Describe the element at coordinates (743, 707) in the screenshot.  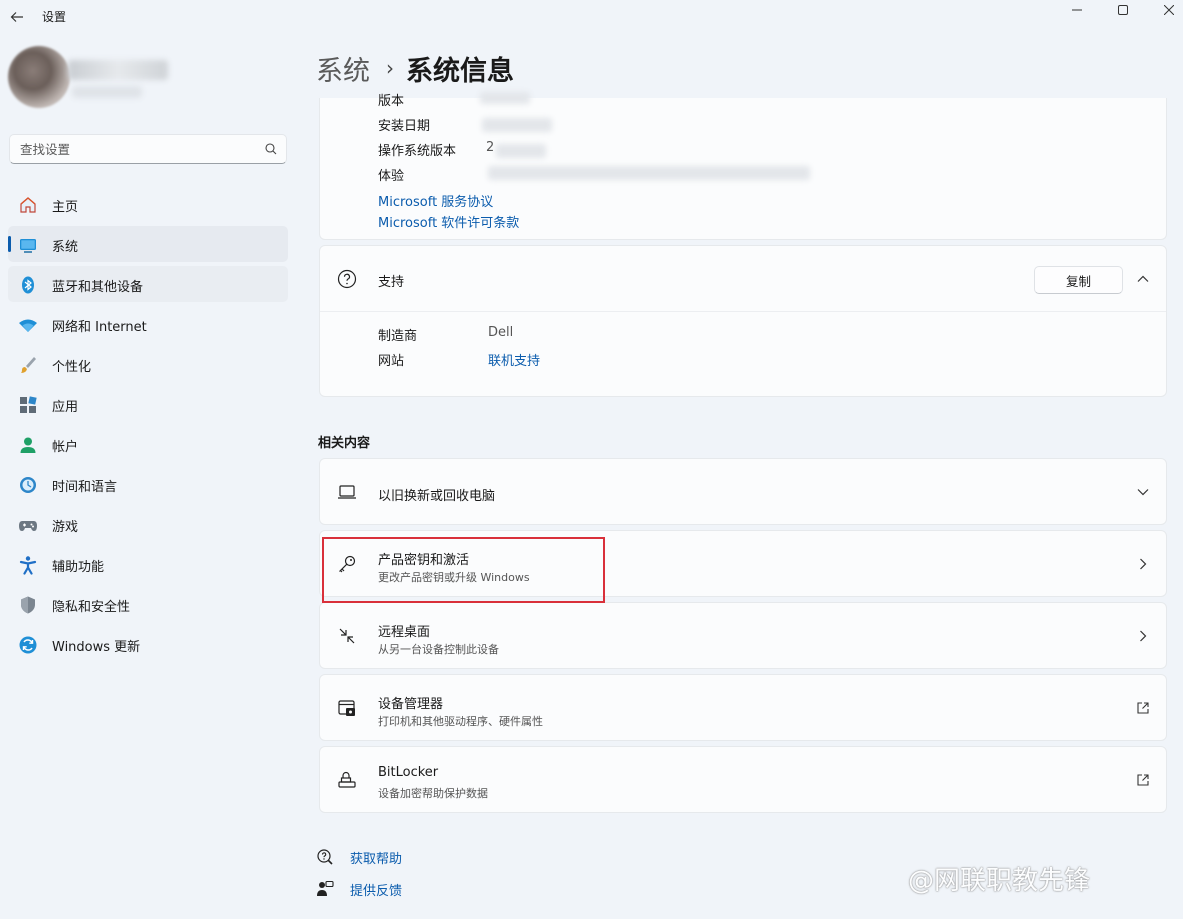
I see `related-item-device-manager: 设备管理器 打印机和其他驱动程序、硬件属性` at that location.